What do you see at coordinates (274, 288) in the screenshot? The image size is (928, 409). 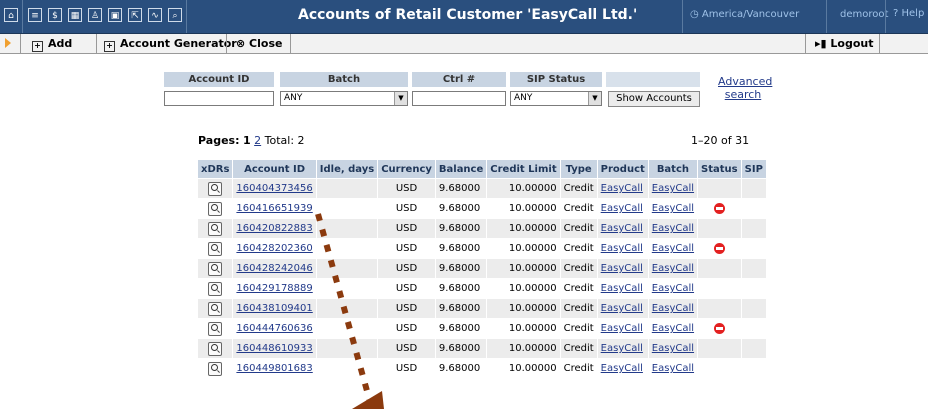 I see `account-id-link: 160429178889` at bounding box center [274, 288].